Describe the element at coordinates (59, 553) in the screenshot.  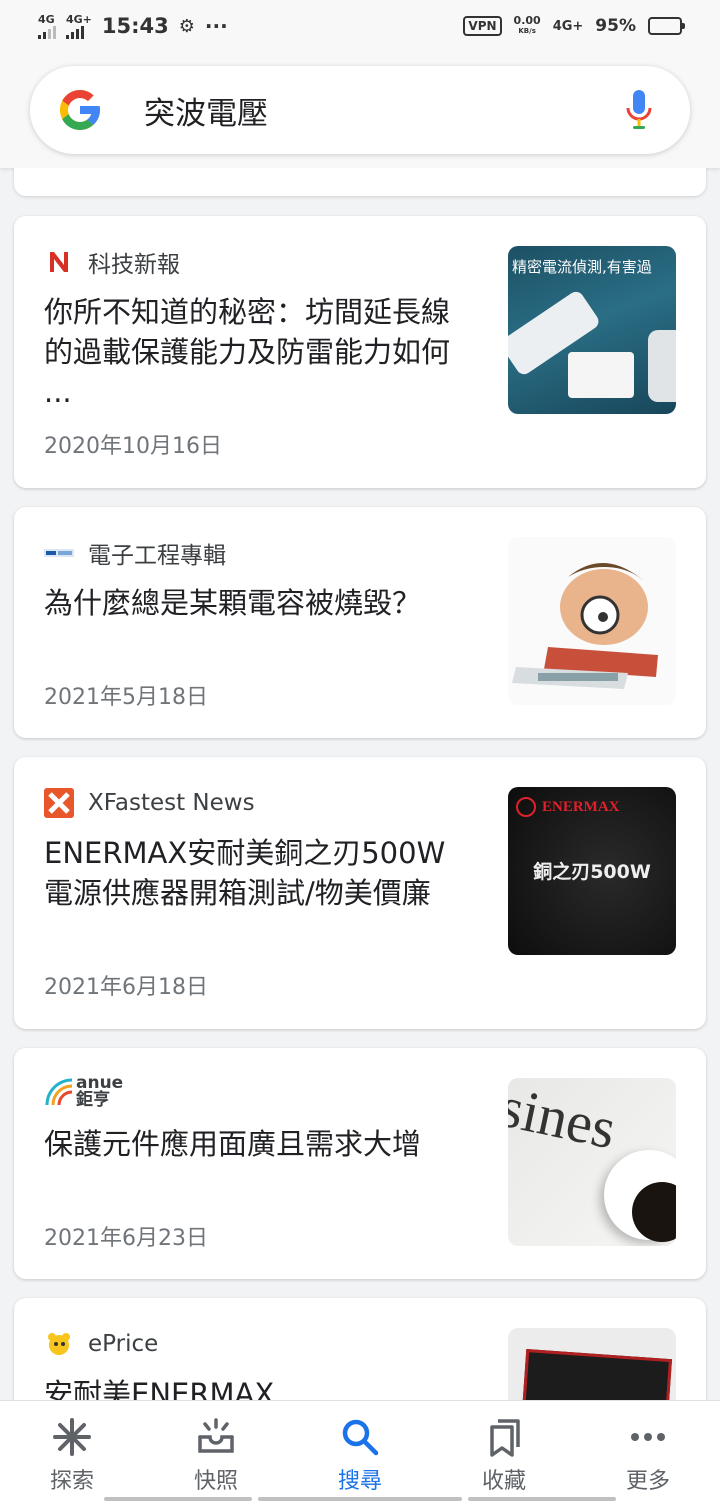
I see `ee-times-logo-icon` at that location.